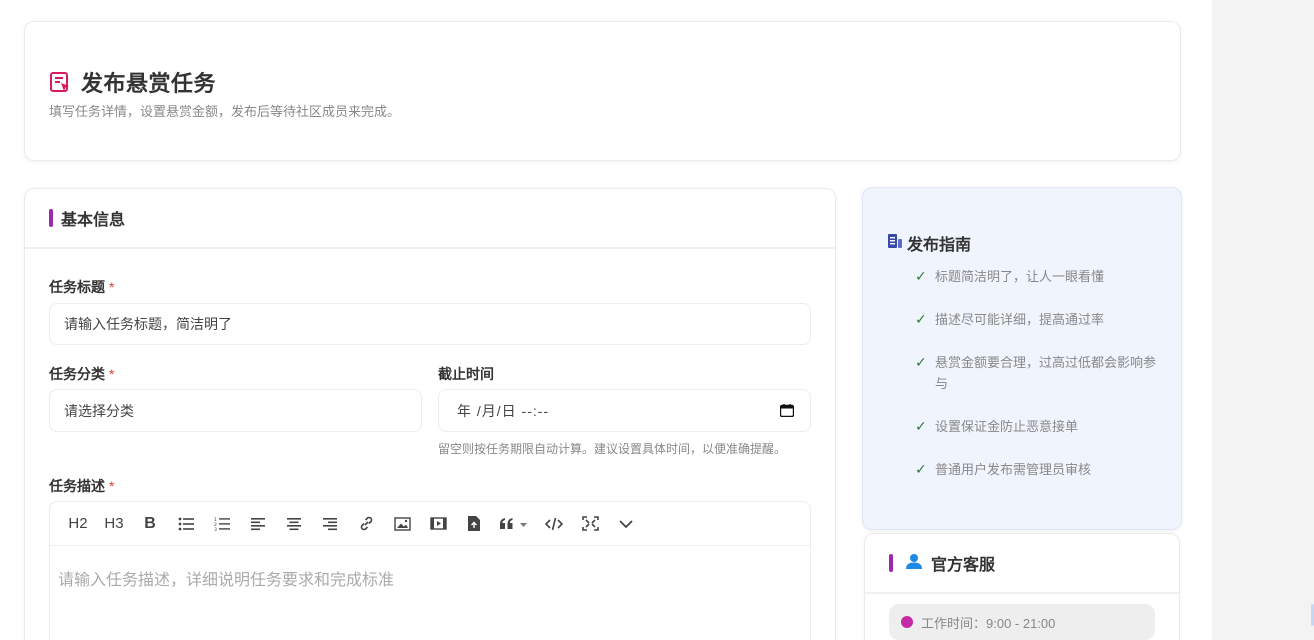 The width and height of the screenshot is (1314, 640). I want to click on description-placeholder: 请输入任务描述，详细说明任务要求和完成标准, so click(226, 578).